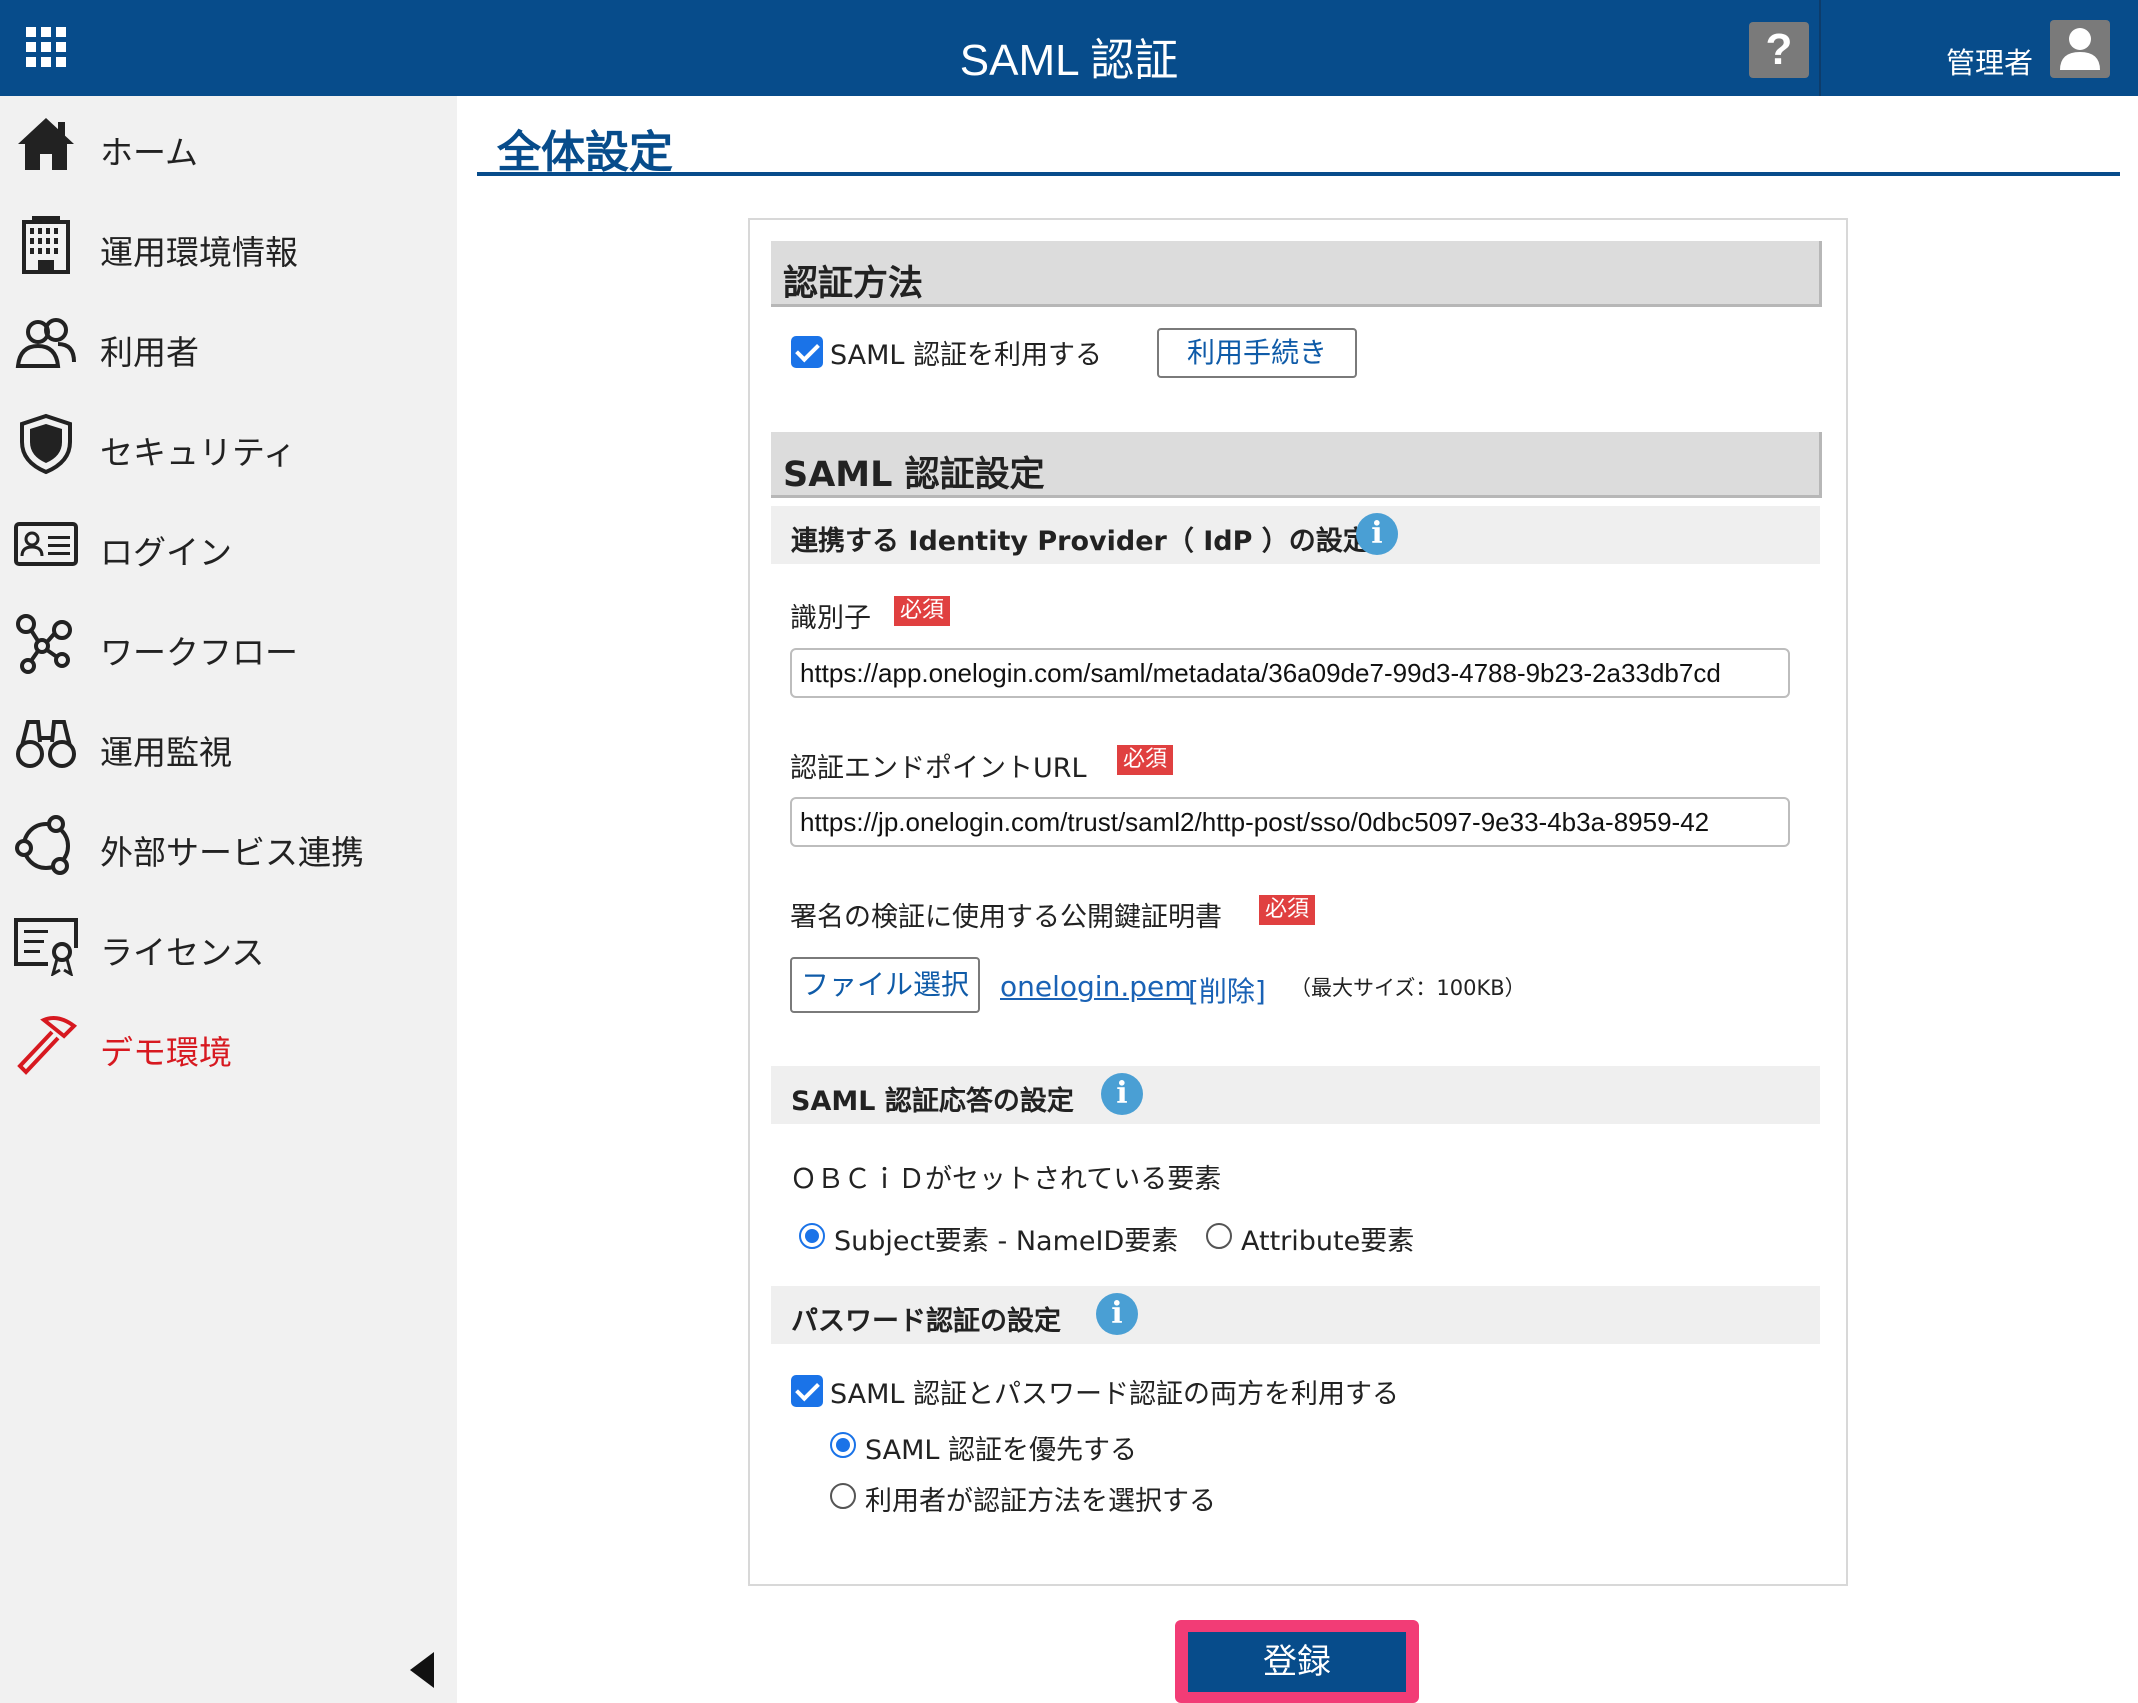 The image size is (2138, 1703). Describe the element at coordinates (46, 144) in the screenshot. I see `home-icon` at that location.